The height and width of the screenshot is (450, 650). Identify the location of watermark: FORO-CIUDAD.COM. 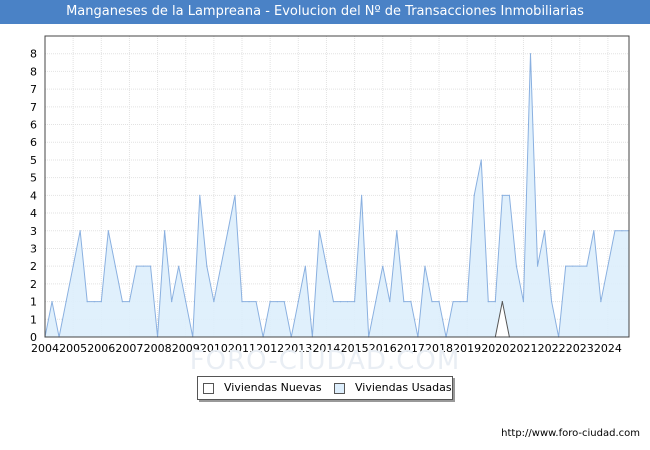
(325, 361).